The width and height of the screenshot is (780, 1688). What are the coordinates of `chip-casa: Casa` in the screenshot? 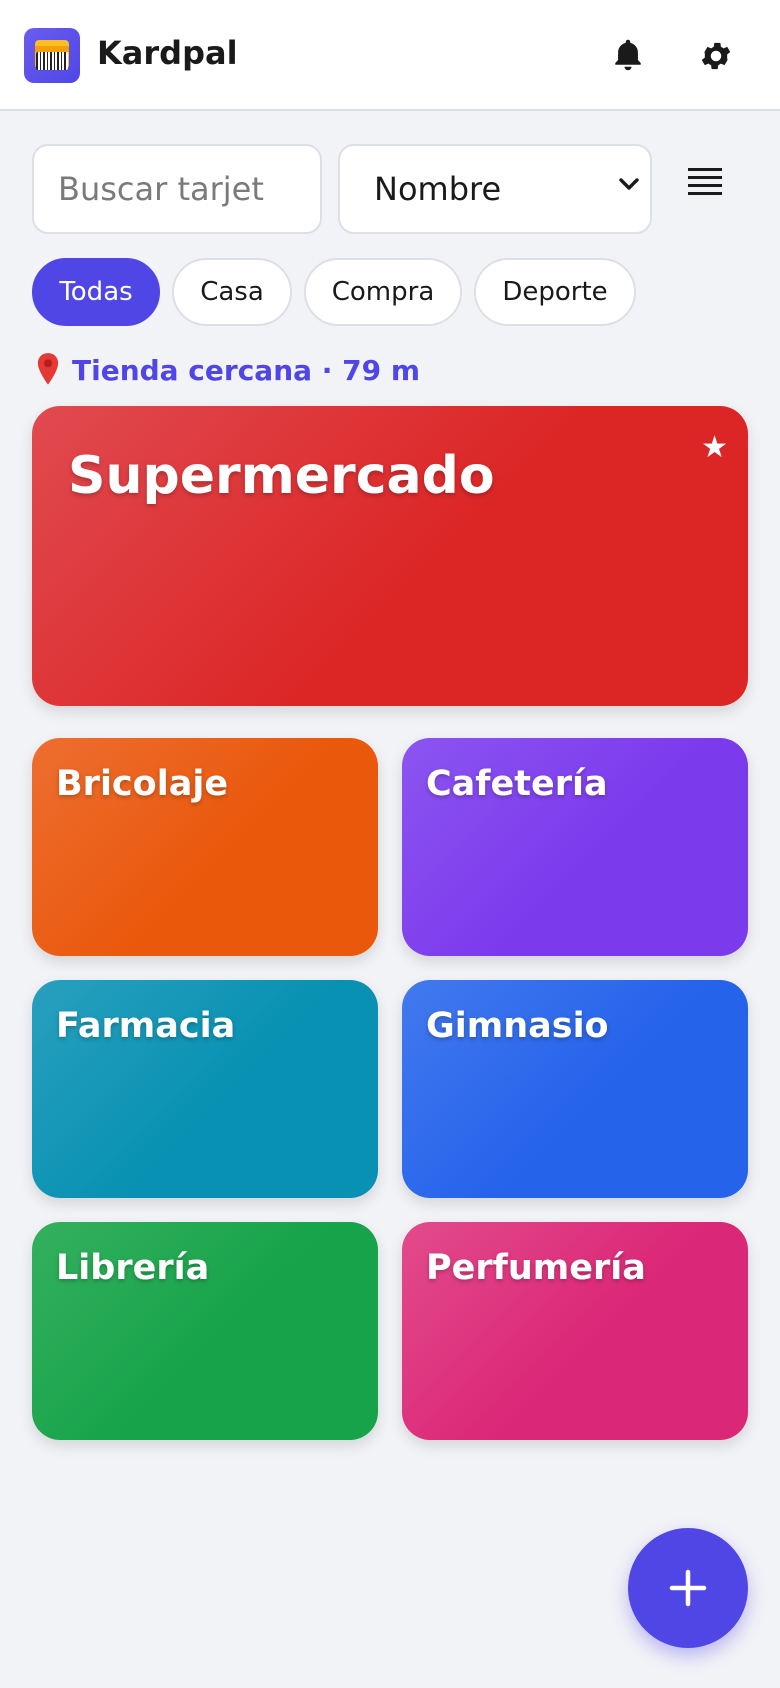 It's located at (232, 292).